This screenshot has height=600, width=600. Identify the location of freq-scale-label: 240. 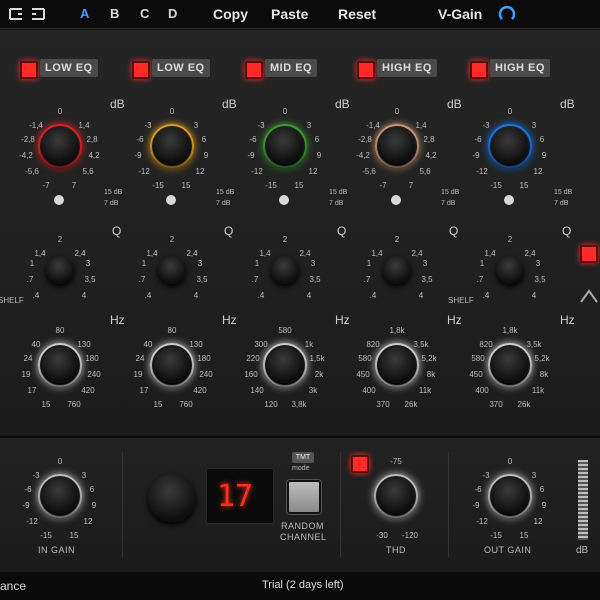
(94, 374).